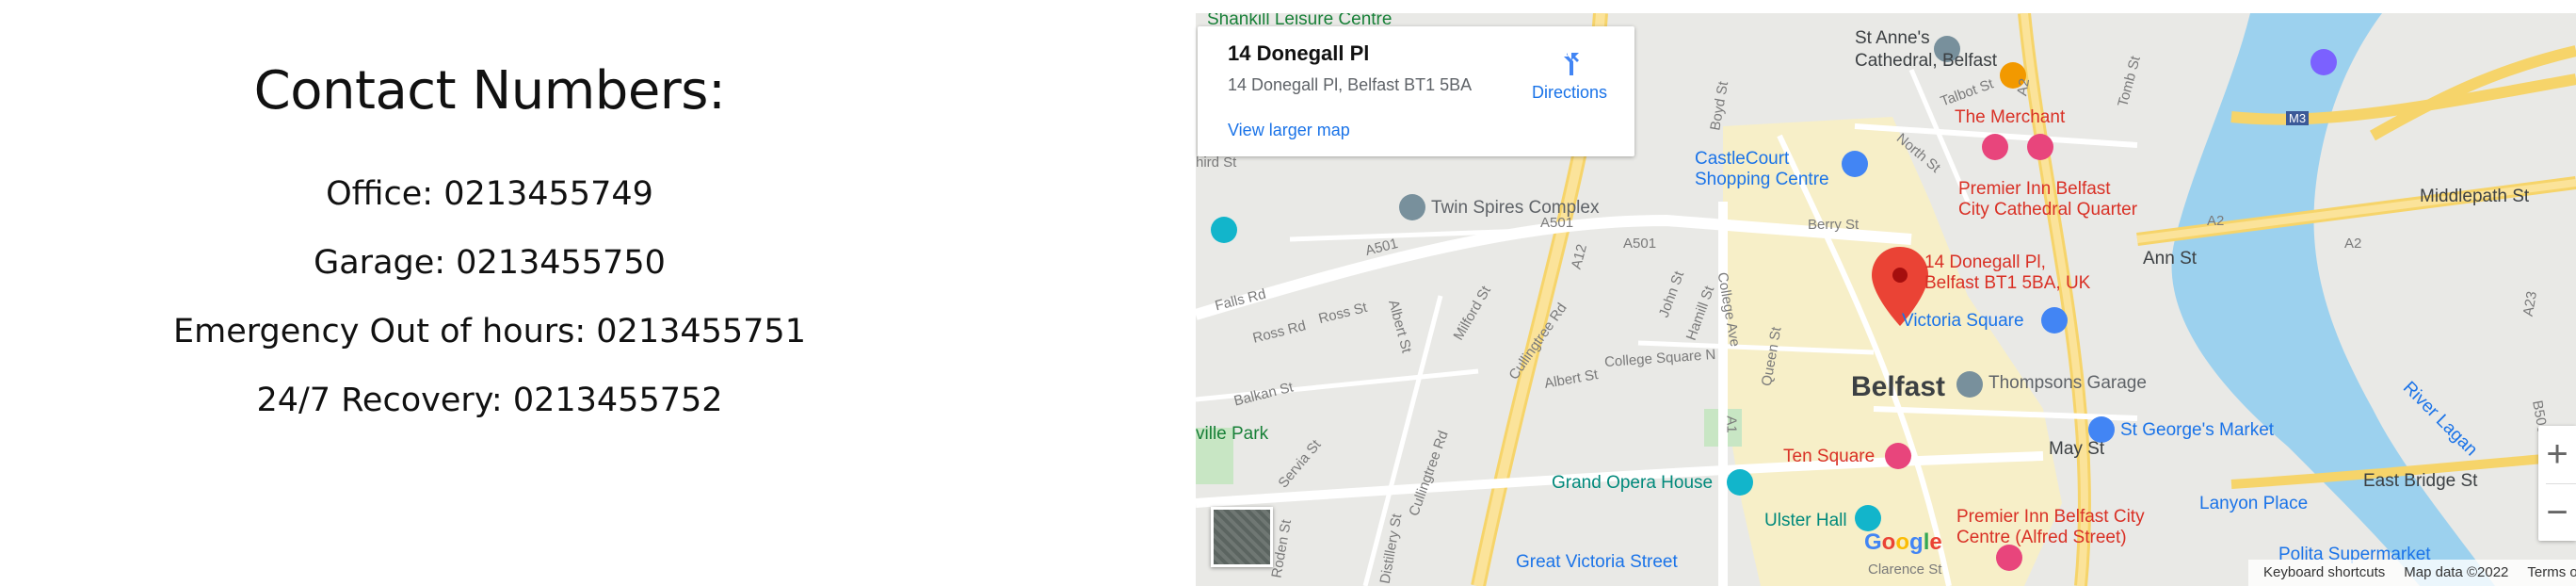 This screenshot has height=586, width=2576. What do you see at coordinates (2253, 504) in the screenshot?
I see `label-lanyon-place: Lanyon Place` at bounding box center [2253, 504].